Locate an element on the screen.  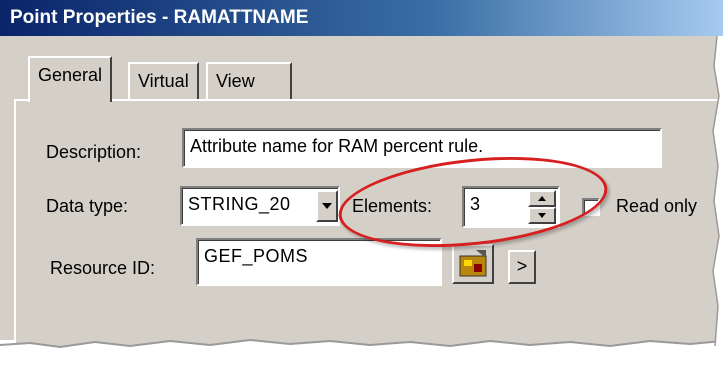
tab-virtual-label: Virtual is located at coordinates (163, 81).